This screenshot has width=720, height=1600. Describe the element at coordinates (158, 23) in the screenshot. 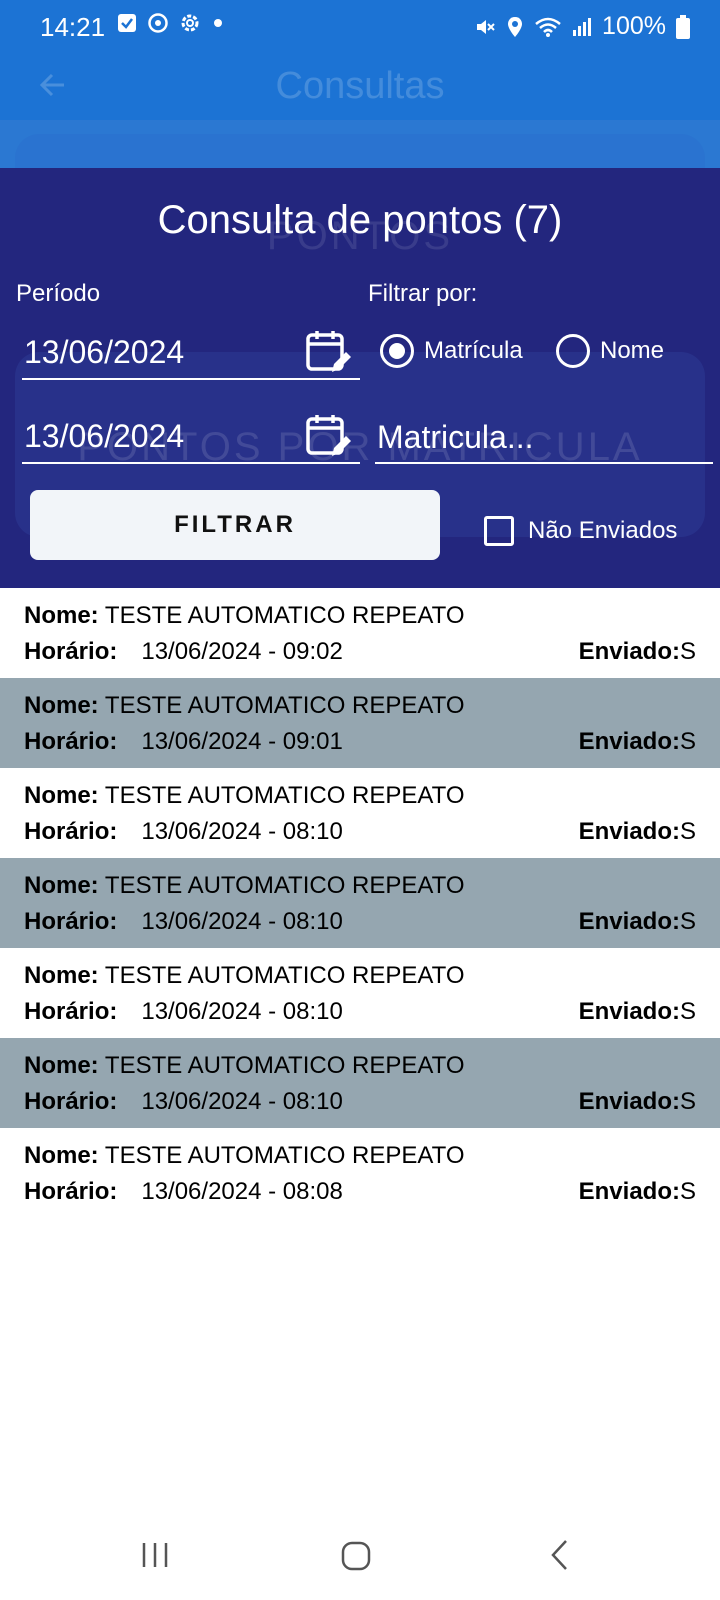

I see `sync-notification-icon` at that location.